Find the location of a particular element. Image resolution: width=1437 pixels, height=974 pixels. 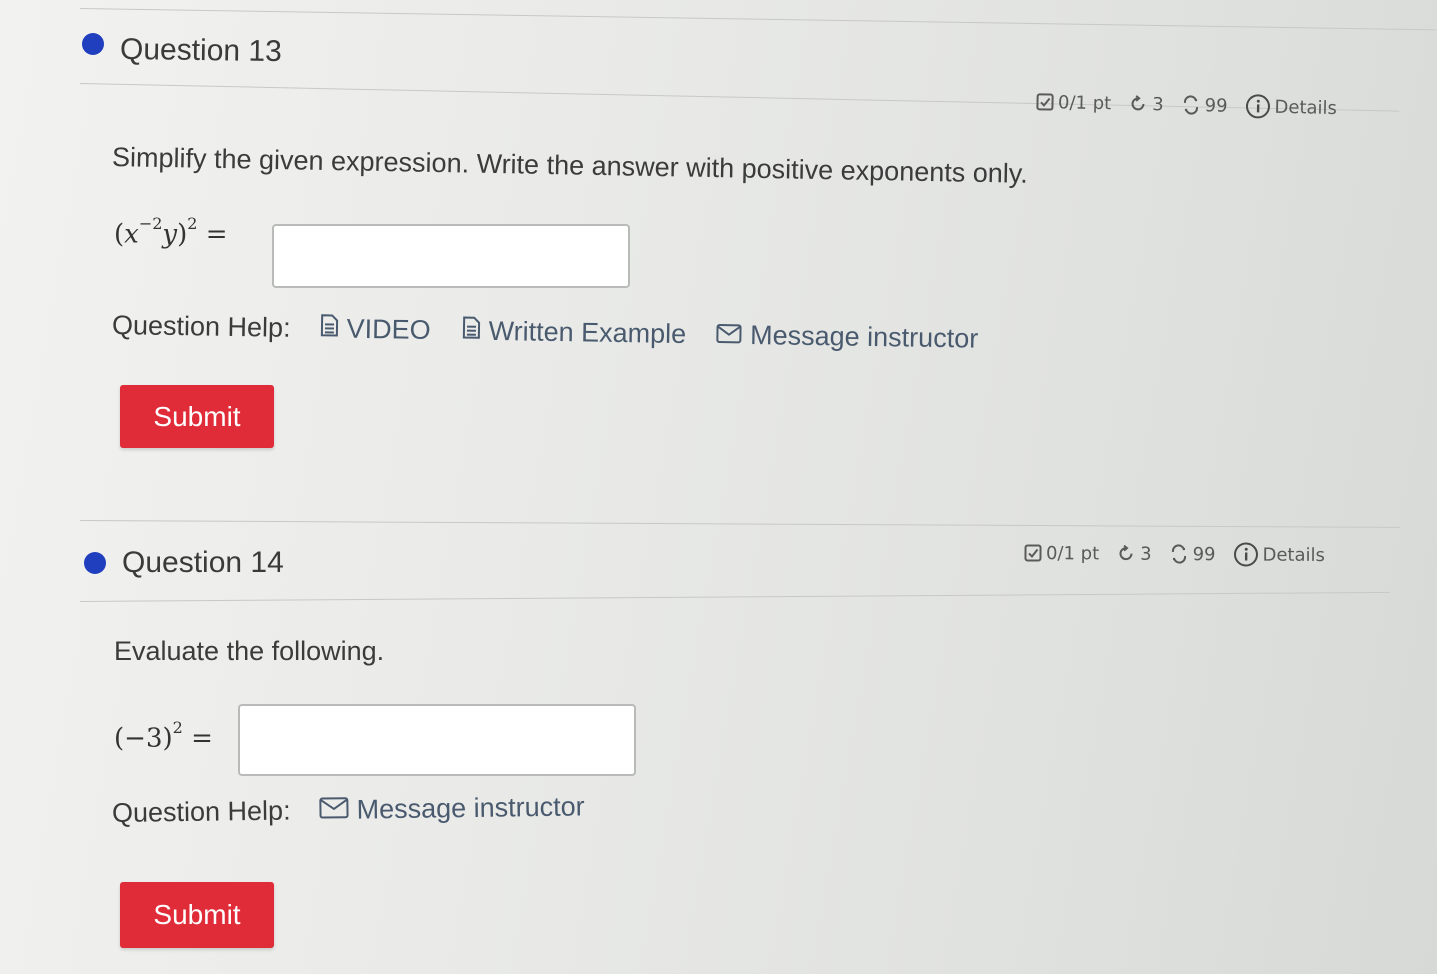

written-example-link: Written Example is located at coordinates (573, 332).